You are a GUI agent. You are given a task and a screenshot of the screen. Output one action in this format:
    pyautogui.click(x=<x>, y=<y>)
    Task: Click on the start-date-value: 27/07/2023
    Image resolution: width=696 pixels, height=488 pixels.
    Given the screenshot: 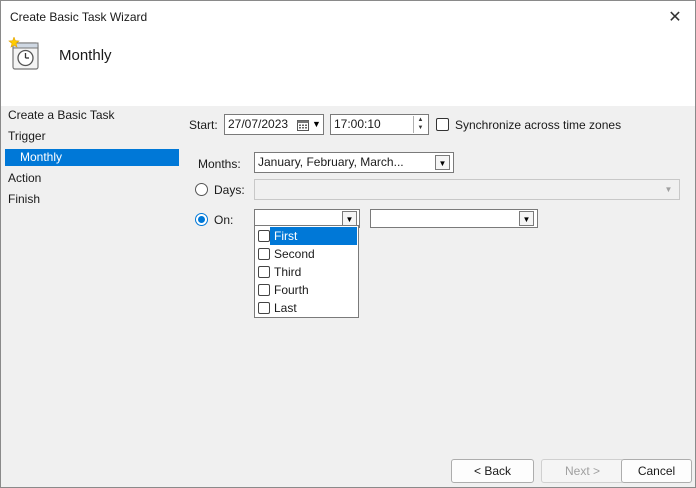 What is the action you would take?
    pyautogui.click(x=258, y=124)
    